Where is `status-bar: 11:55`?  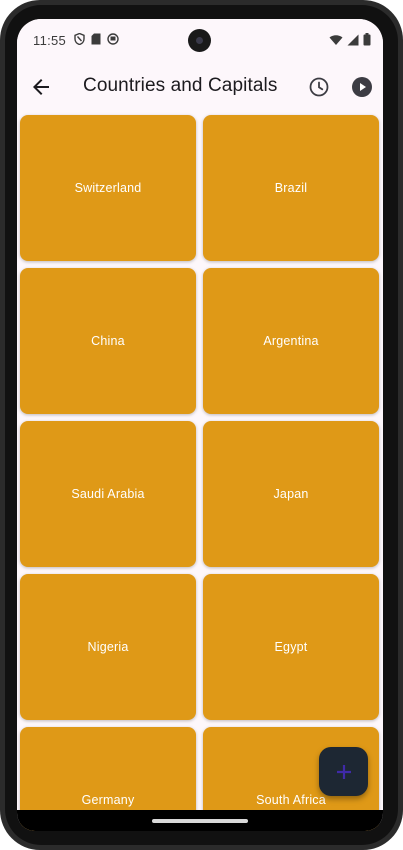 status-bar: 11:55 is located at coordinates (200, 41).